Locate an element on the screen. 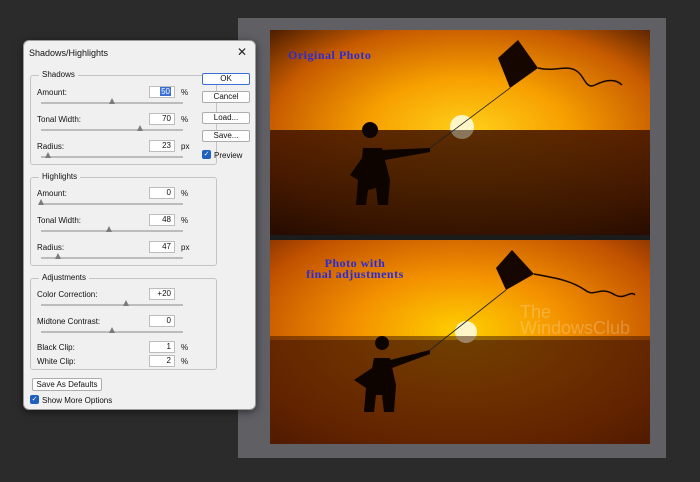 Image resolution: width=700 pixels, height=482 pixels. midtone-contrast-input: 0 is located at coordinates (162, 321).